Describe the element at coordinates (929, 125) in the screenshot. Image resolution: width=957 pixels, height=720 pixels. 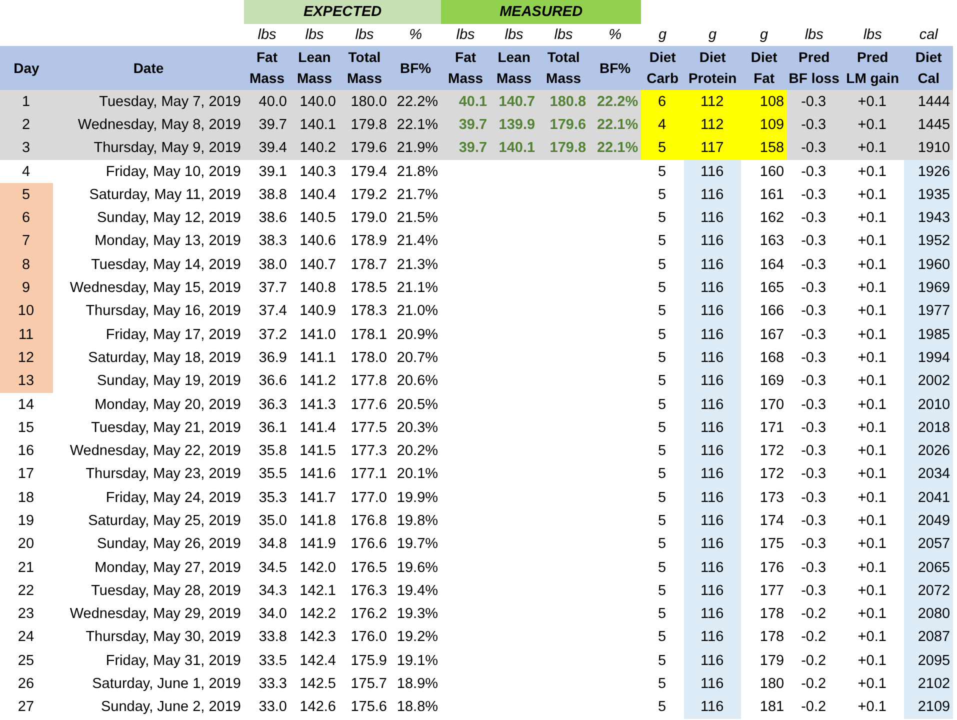
I see `table-cell: 1445` at that location.